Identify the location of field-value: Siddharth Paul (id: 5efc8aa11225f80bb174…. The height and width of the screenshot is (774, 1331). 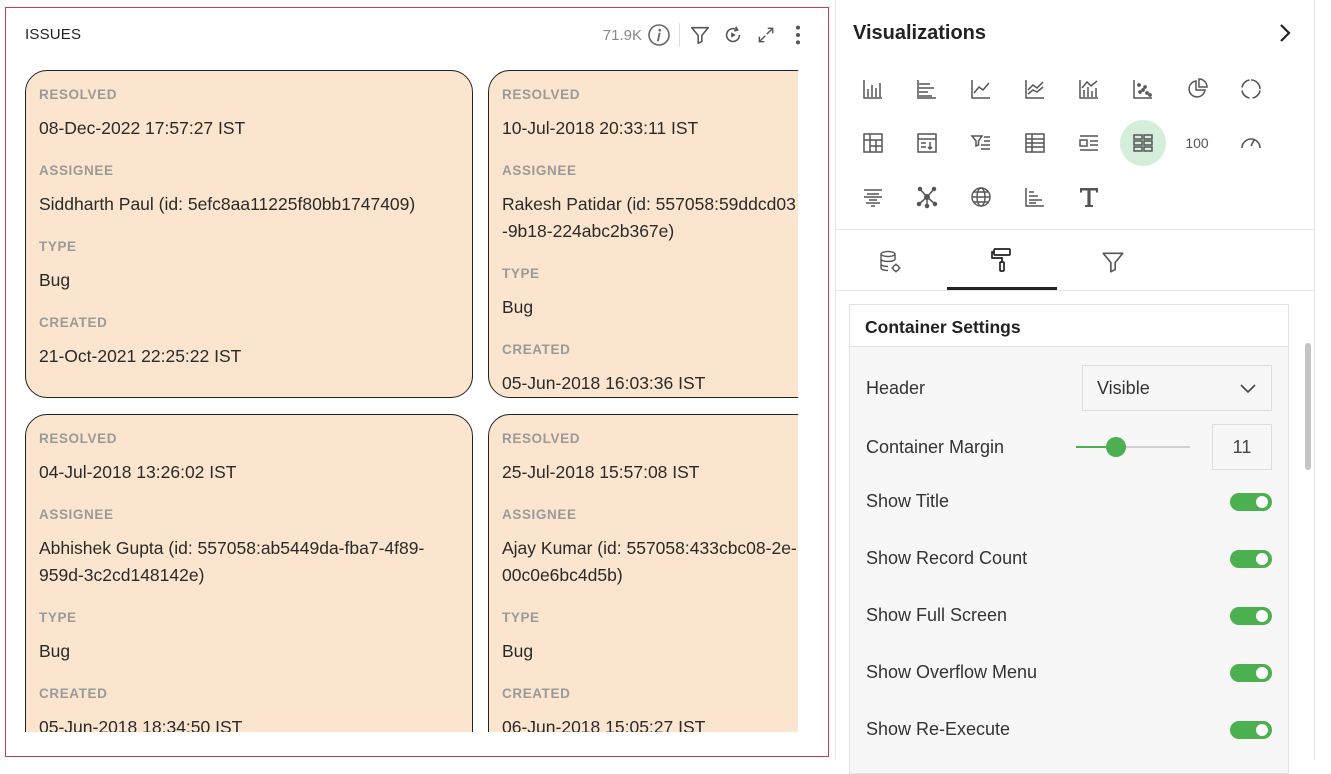
(227, 204).